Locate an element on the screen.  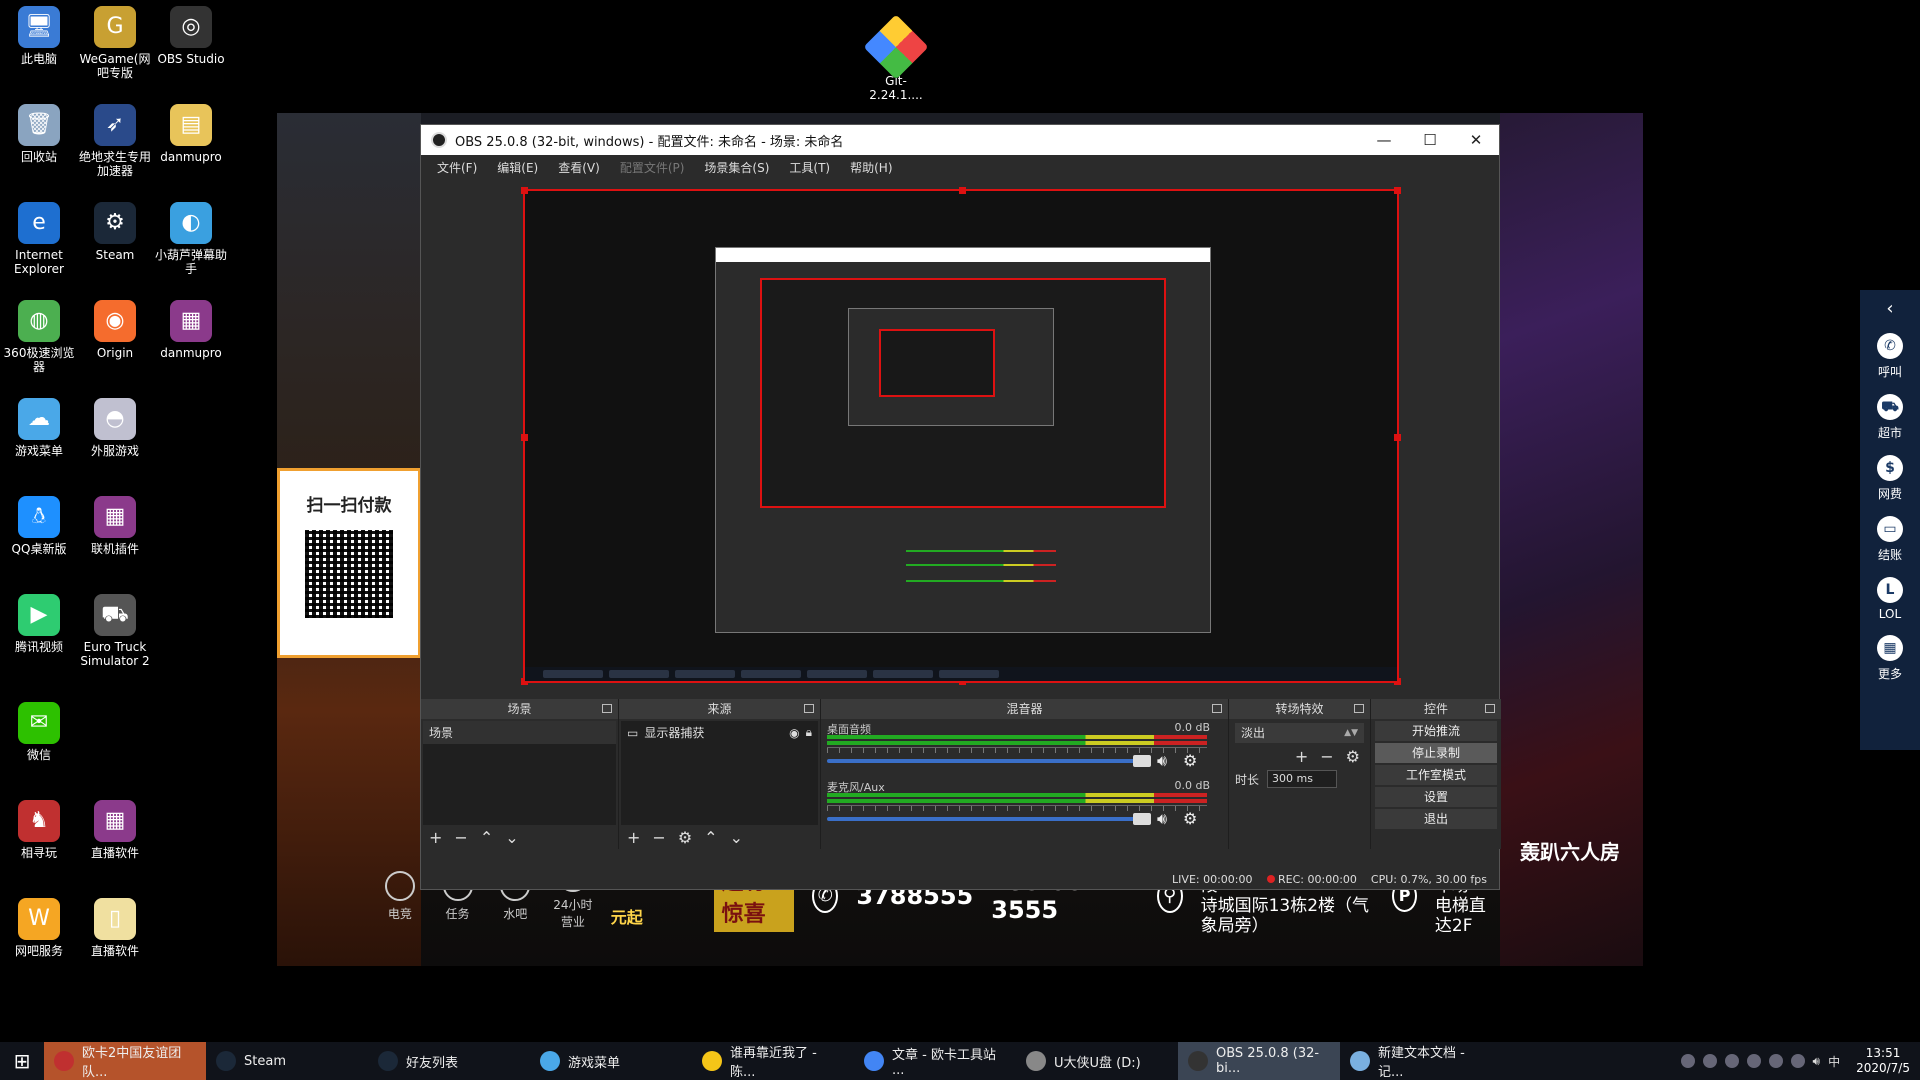
desktop-icon: ⛟ Euro Truck Simulator 2 is located at coordinates (115, 631).